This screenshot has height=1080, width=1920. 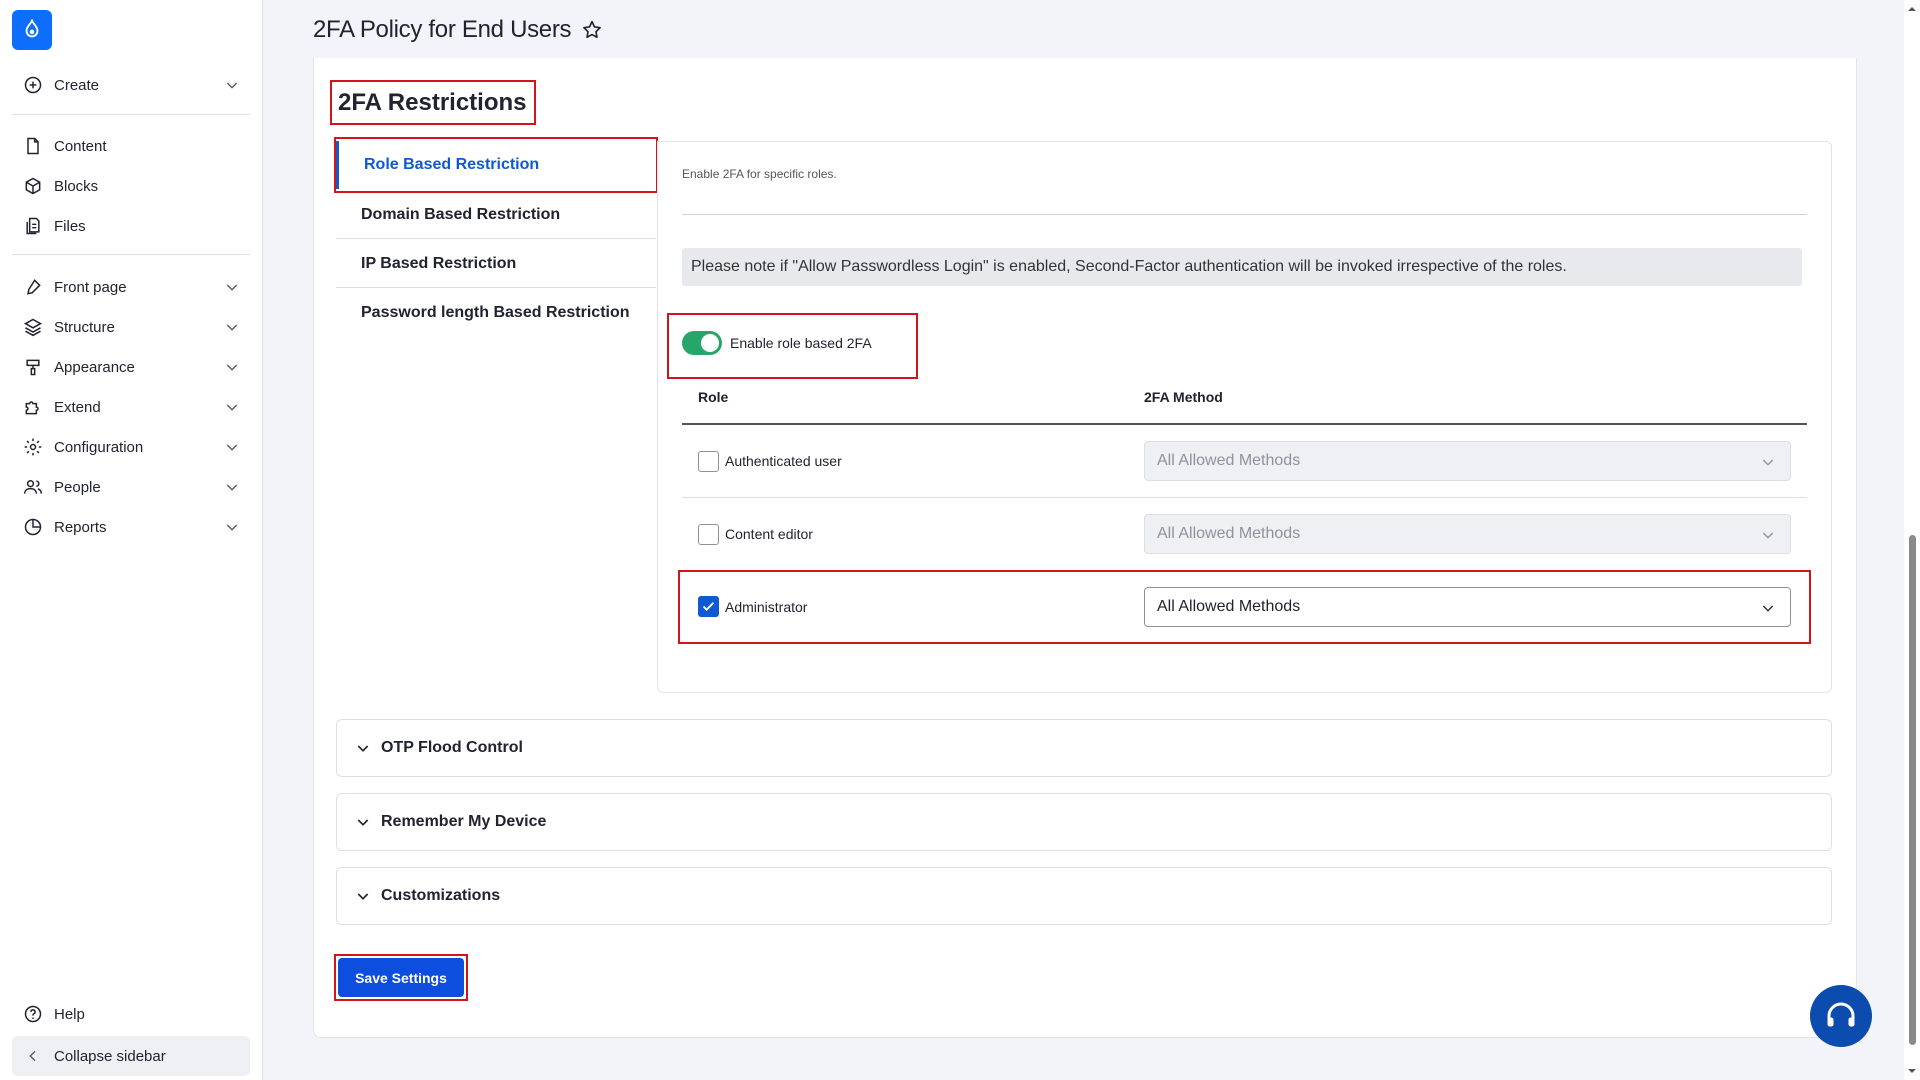 What do you see at coordinates (1244, 497) in the screenshot?
I see `row-divider` at bounding box center [1244, 497].